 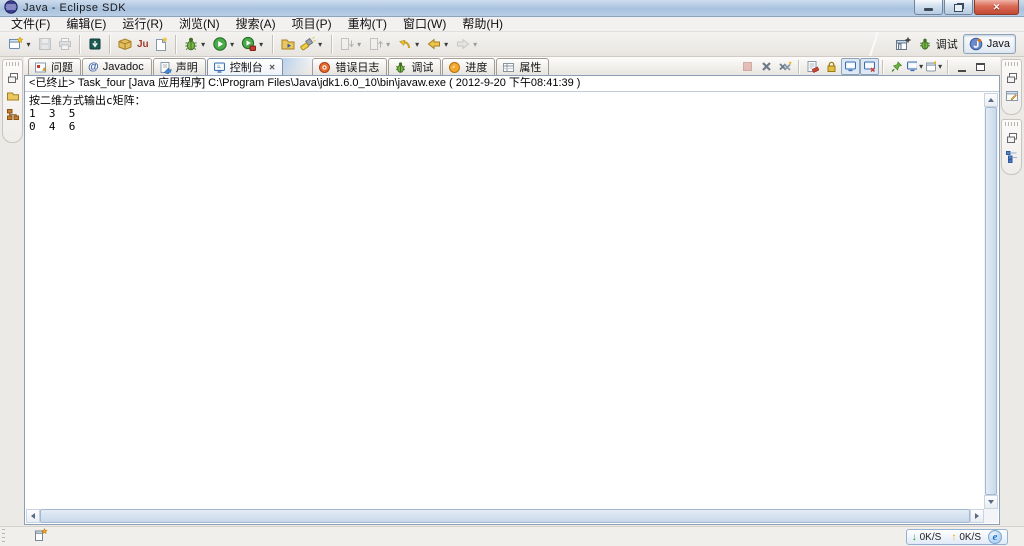 I want to click on forward-button: ▾, so click(x=467, y=44).